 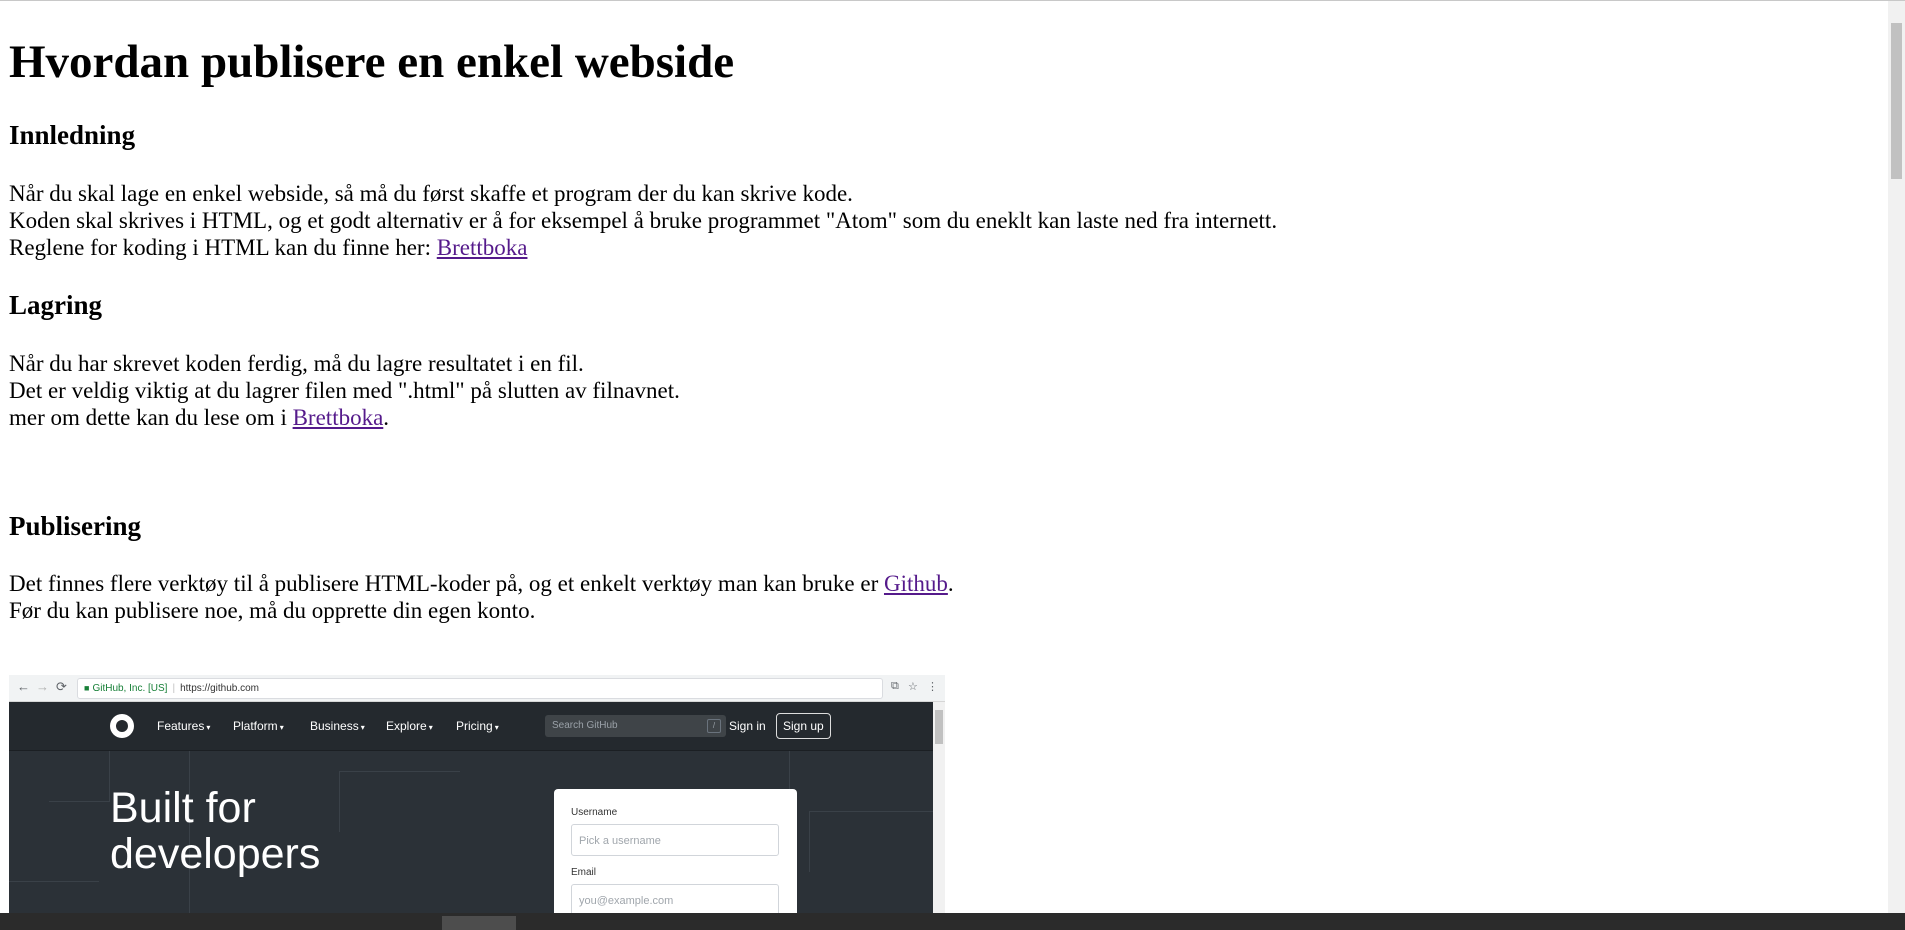 I want to click on menu-item-pricing: Pricing ▾, so click(x=477, y=726).